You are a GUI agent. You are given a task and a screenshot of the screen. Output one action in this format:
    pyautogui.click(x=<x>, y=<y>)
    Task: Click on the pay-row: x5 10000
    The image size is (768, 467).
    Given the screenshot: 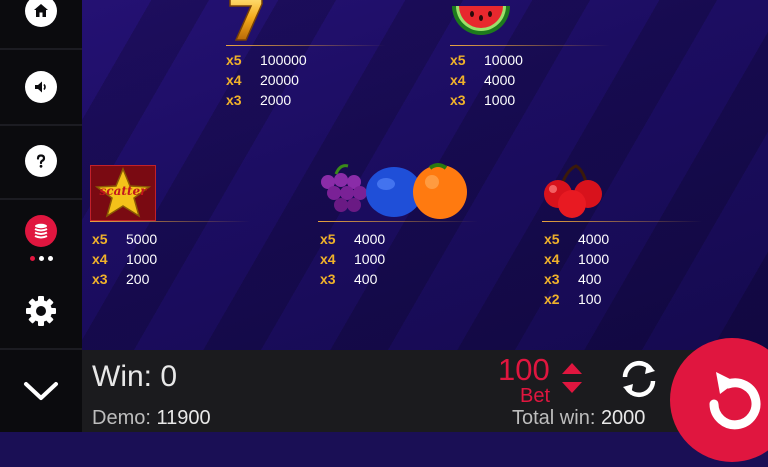 What is the action you would take?
    pyautogui.click(x=486, y=60)
    